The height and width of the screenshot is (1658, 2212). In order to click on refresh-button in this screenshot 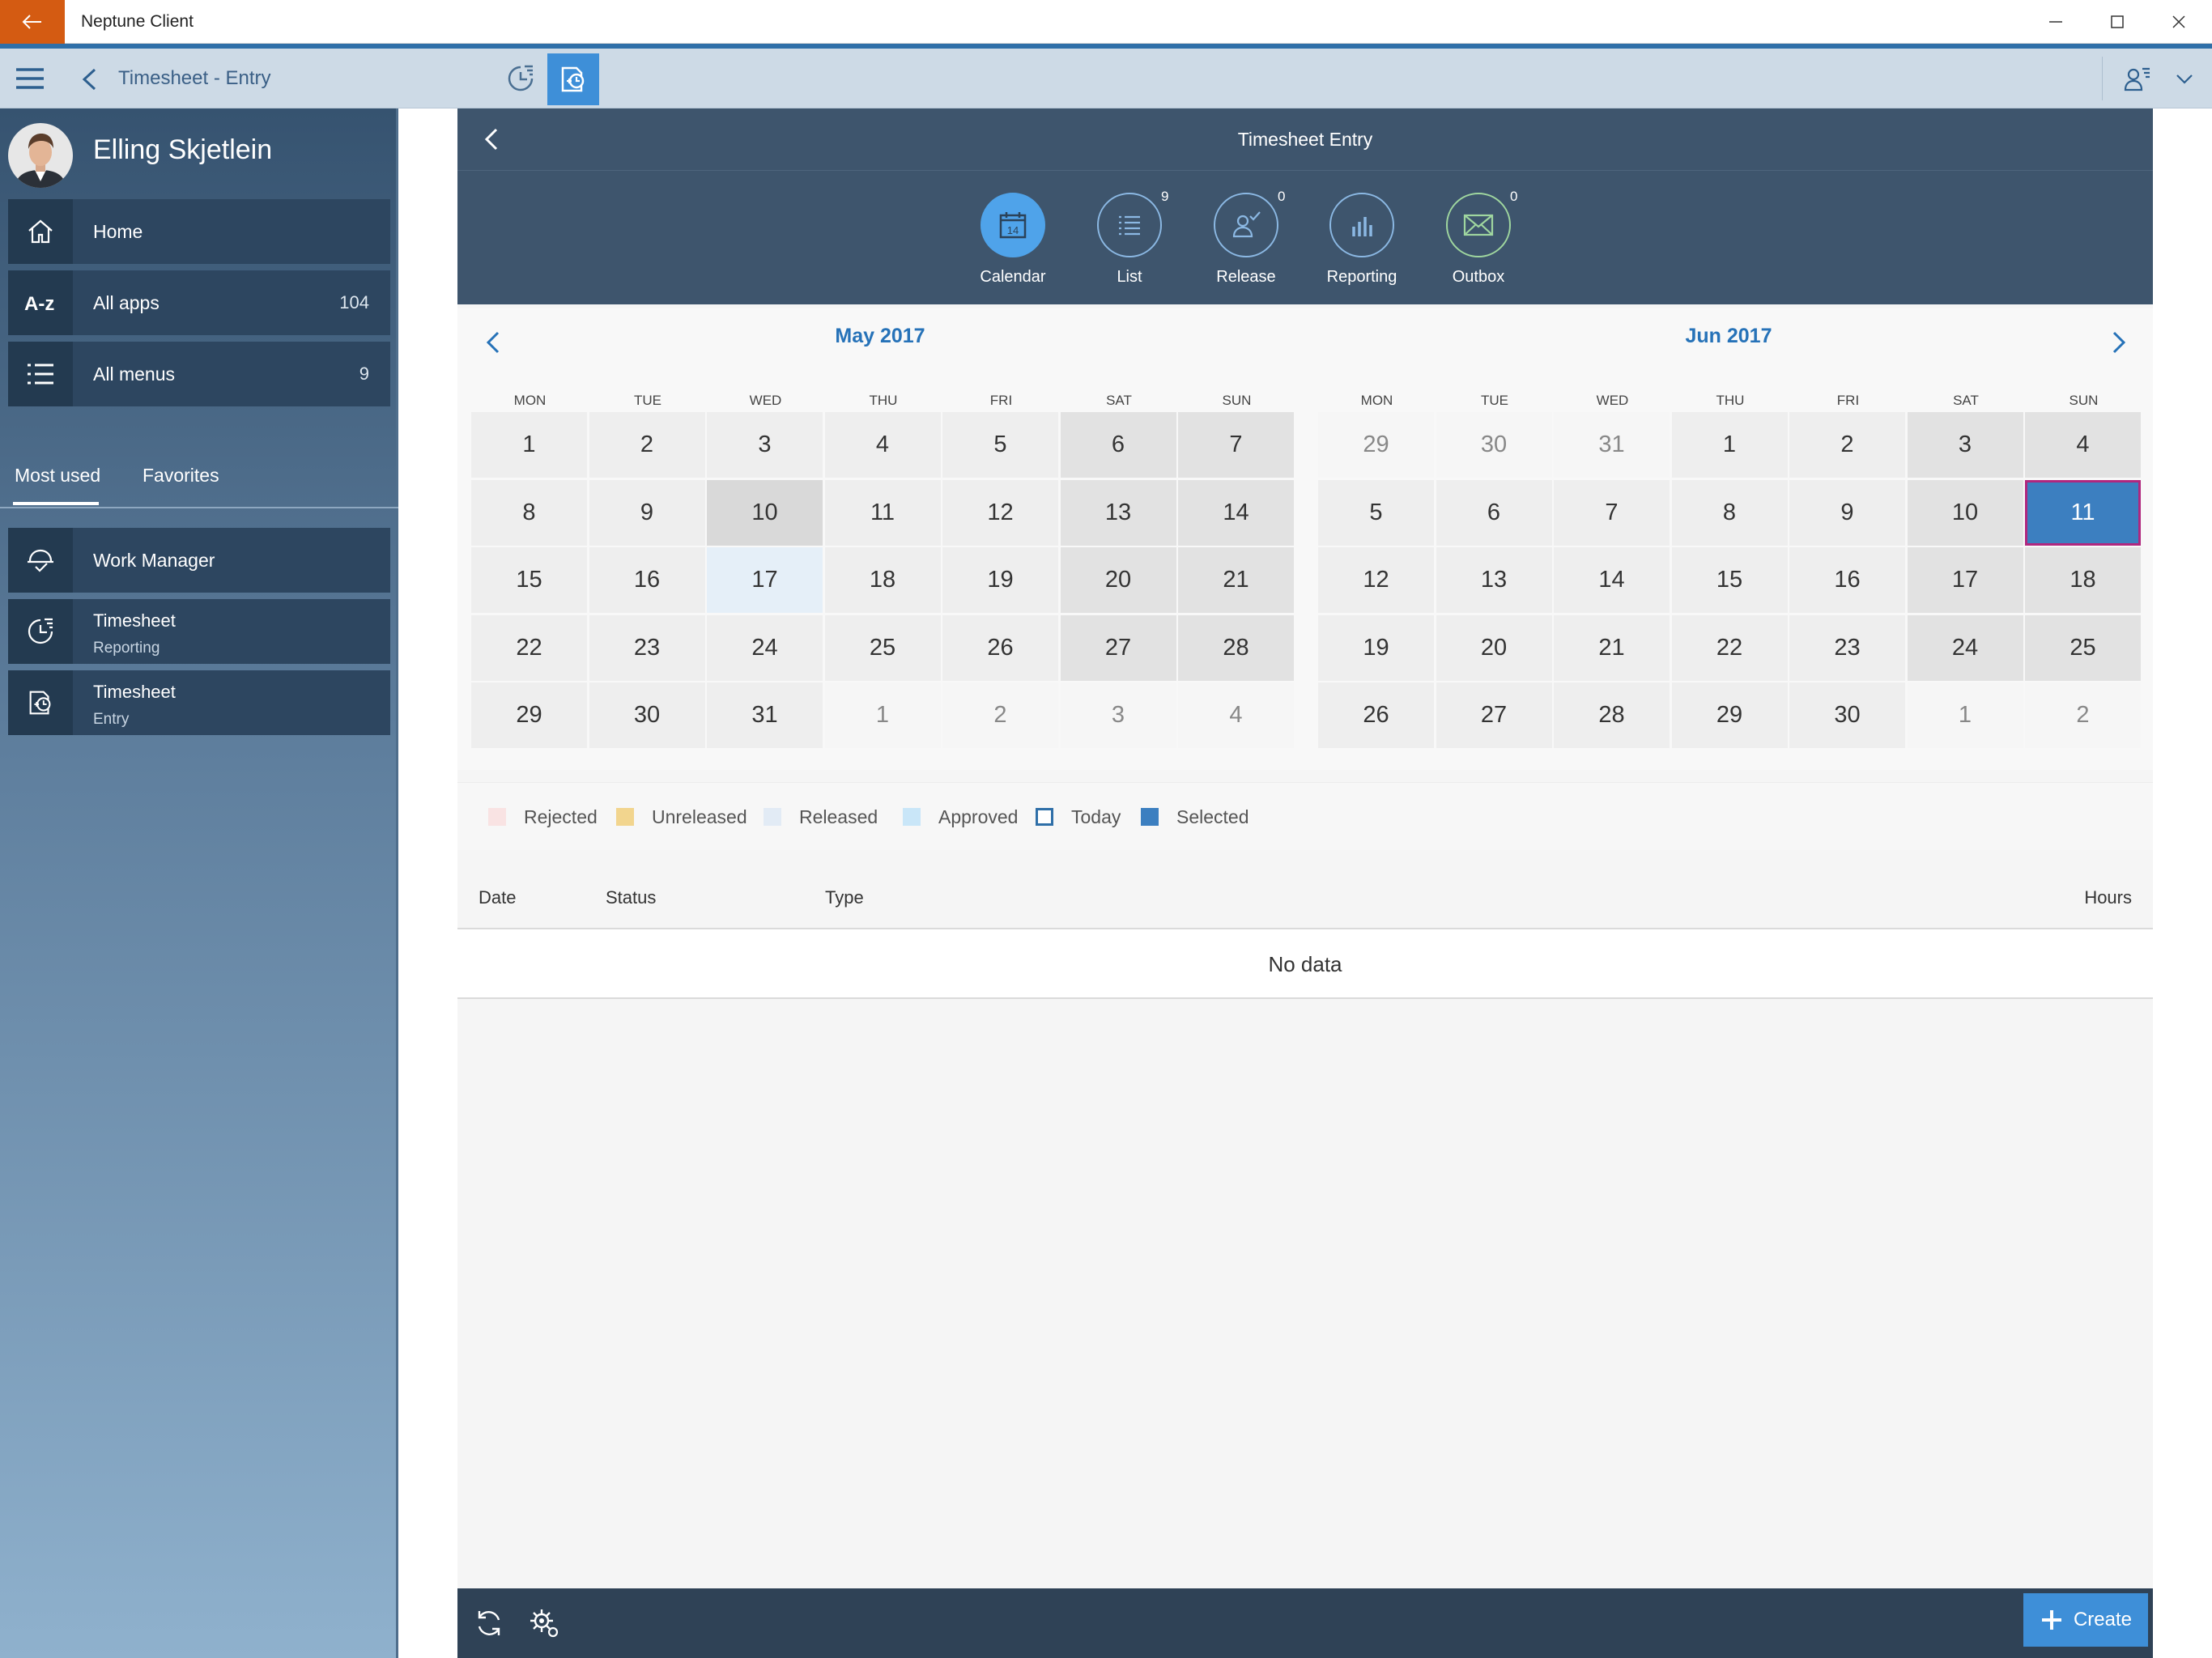, I will do `click(489, 1623)`.